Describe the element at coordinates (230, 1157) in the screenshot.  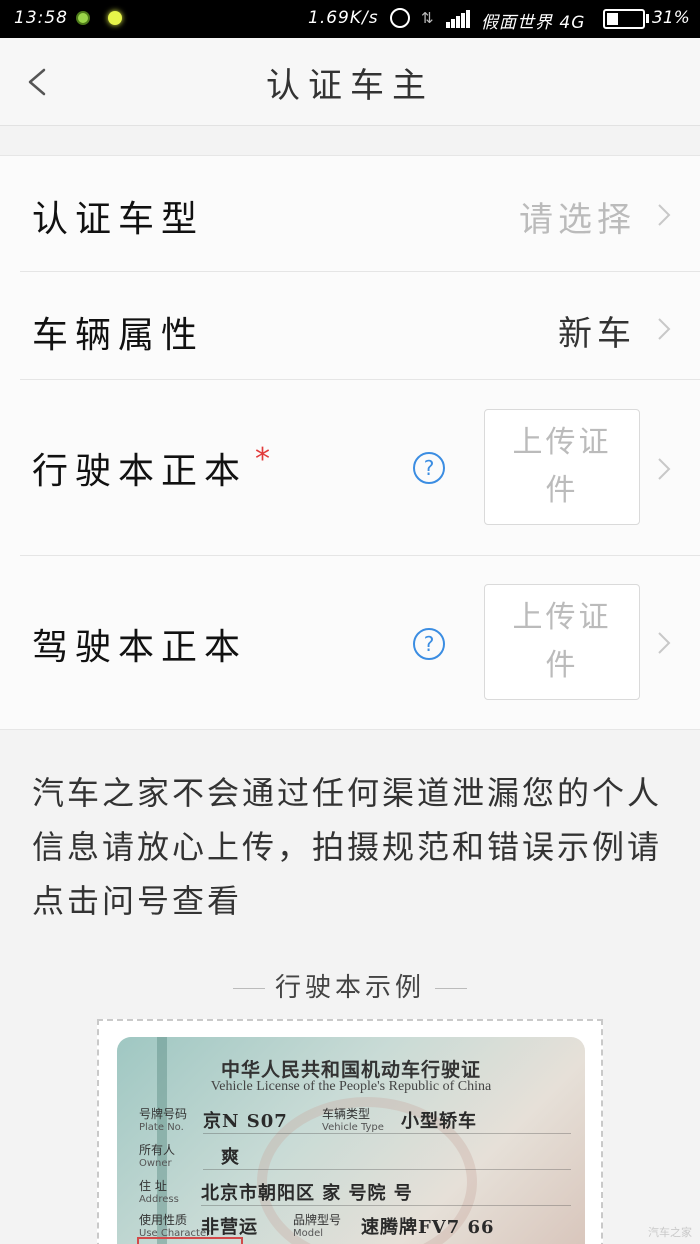
I see `license-owner-value: 爽` at that location.